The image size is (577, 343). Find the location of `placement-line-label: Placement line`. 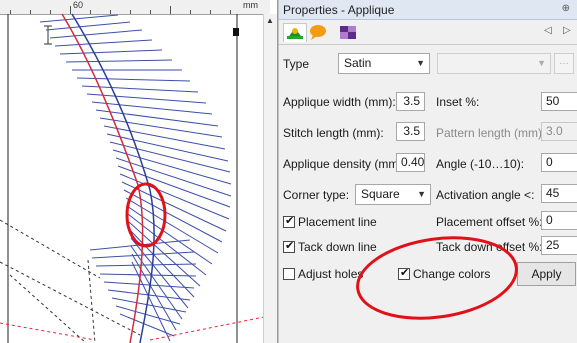

placement-line-label: Placement line is located at coordinates (337, 222).